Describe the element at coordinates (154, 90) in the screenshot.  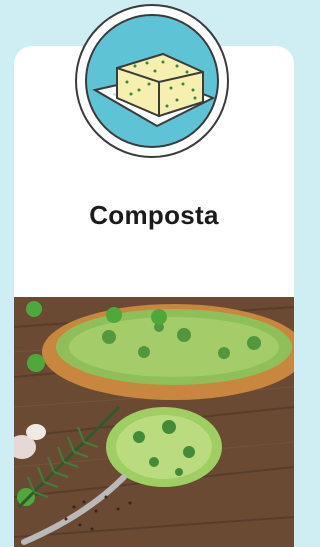
I see `butter-block-icon` at that location.